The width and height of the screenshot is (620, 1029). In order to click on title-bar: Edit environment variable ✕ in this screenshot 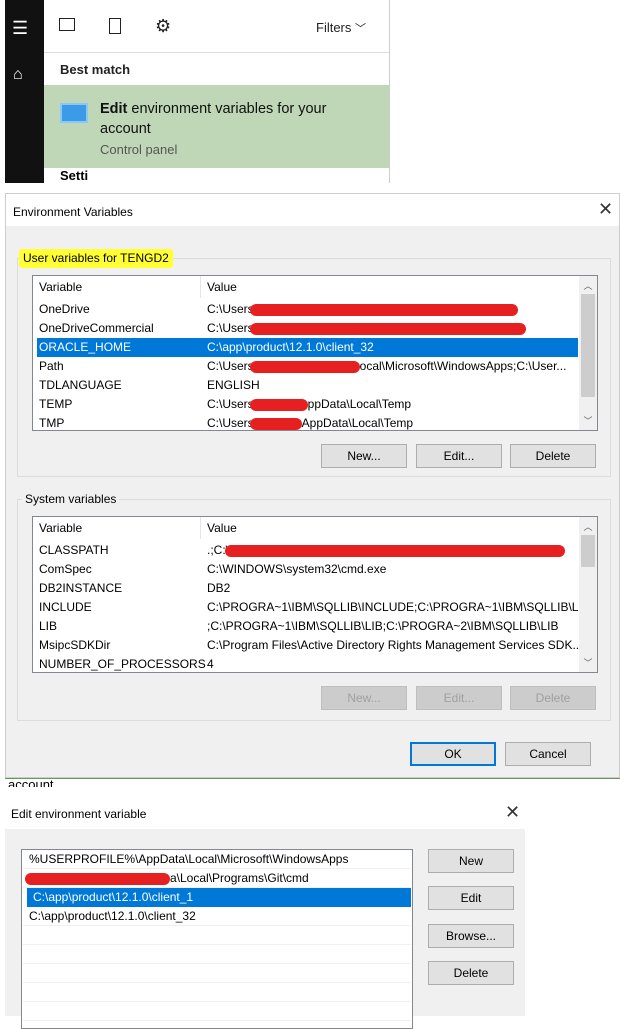, I will do `click(265, 812)`.